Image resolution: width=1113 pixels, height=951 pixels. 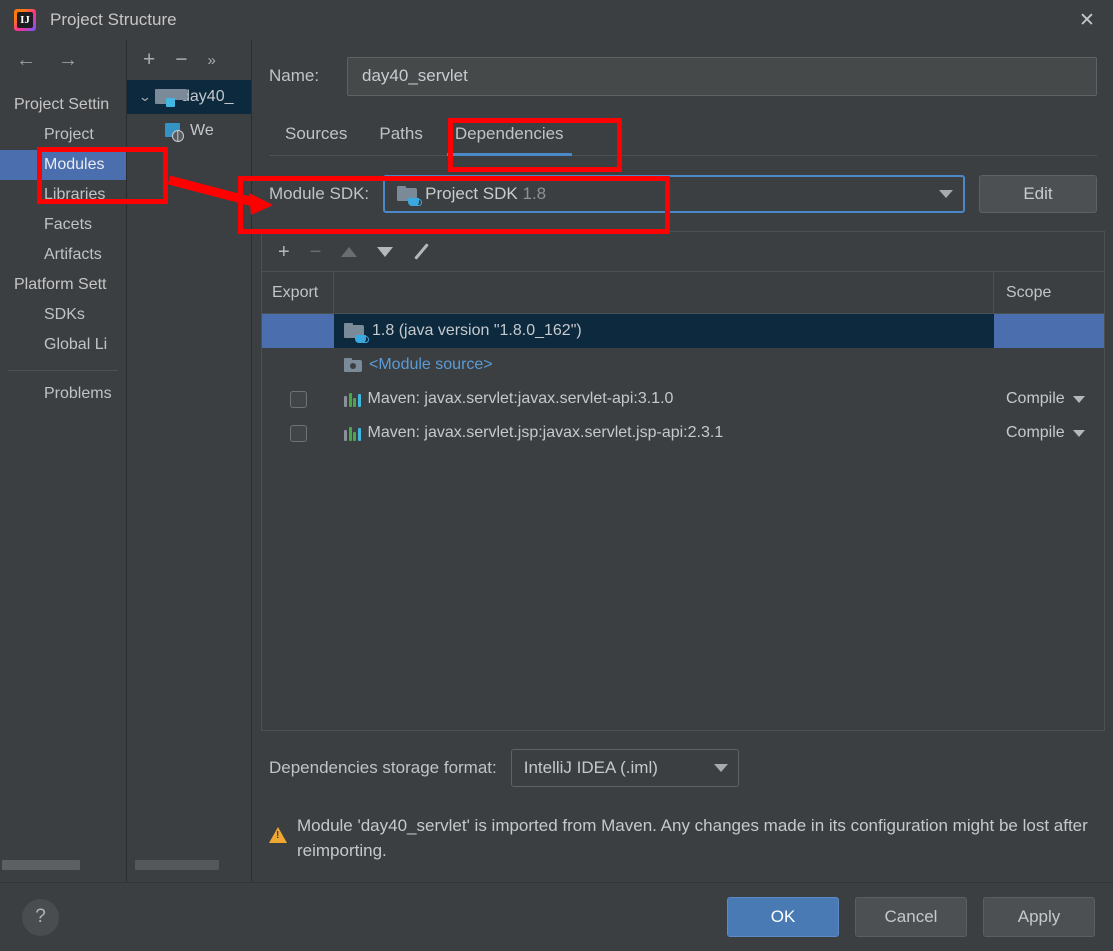 I want to click on sdk-folder-java-icon, so click(x=356, y=332).